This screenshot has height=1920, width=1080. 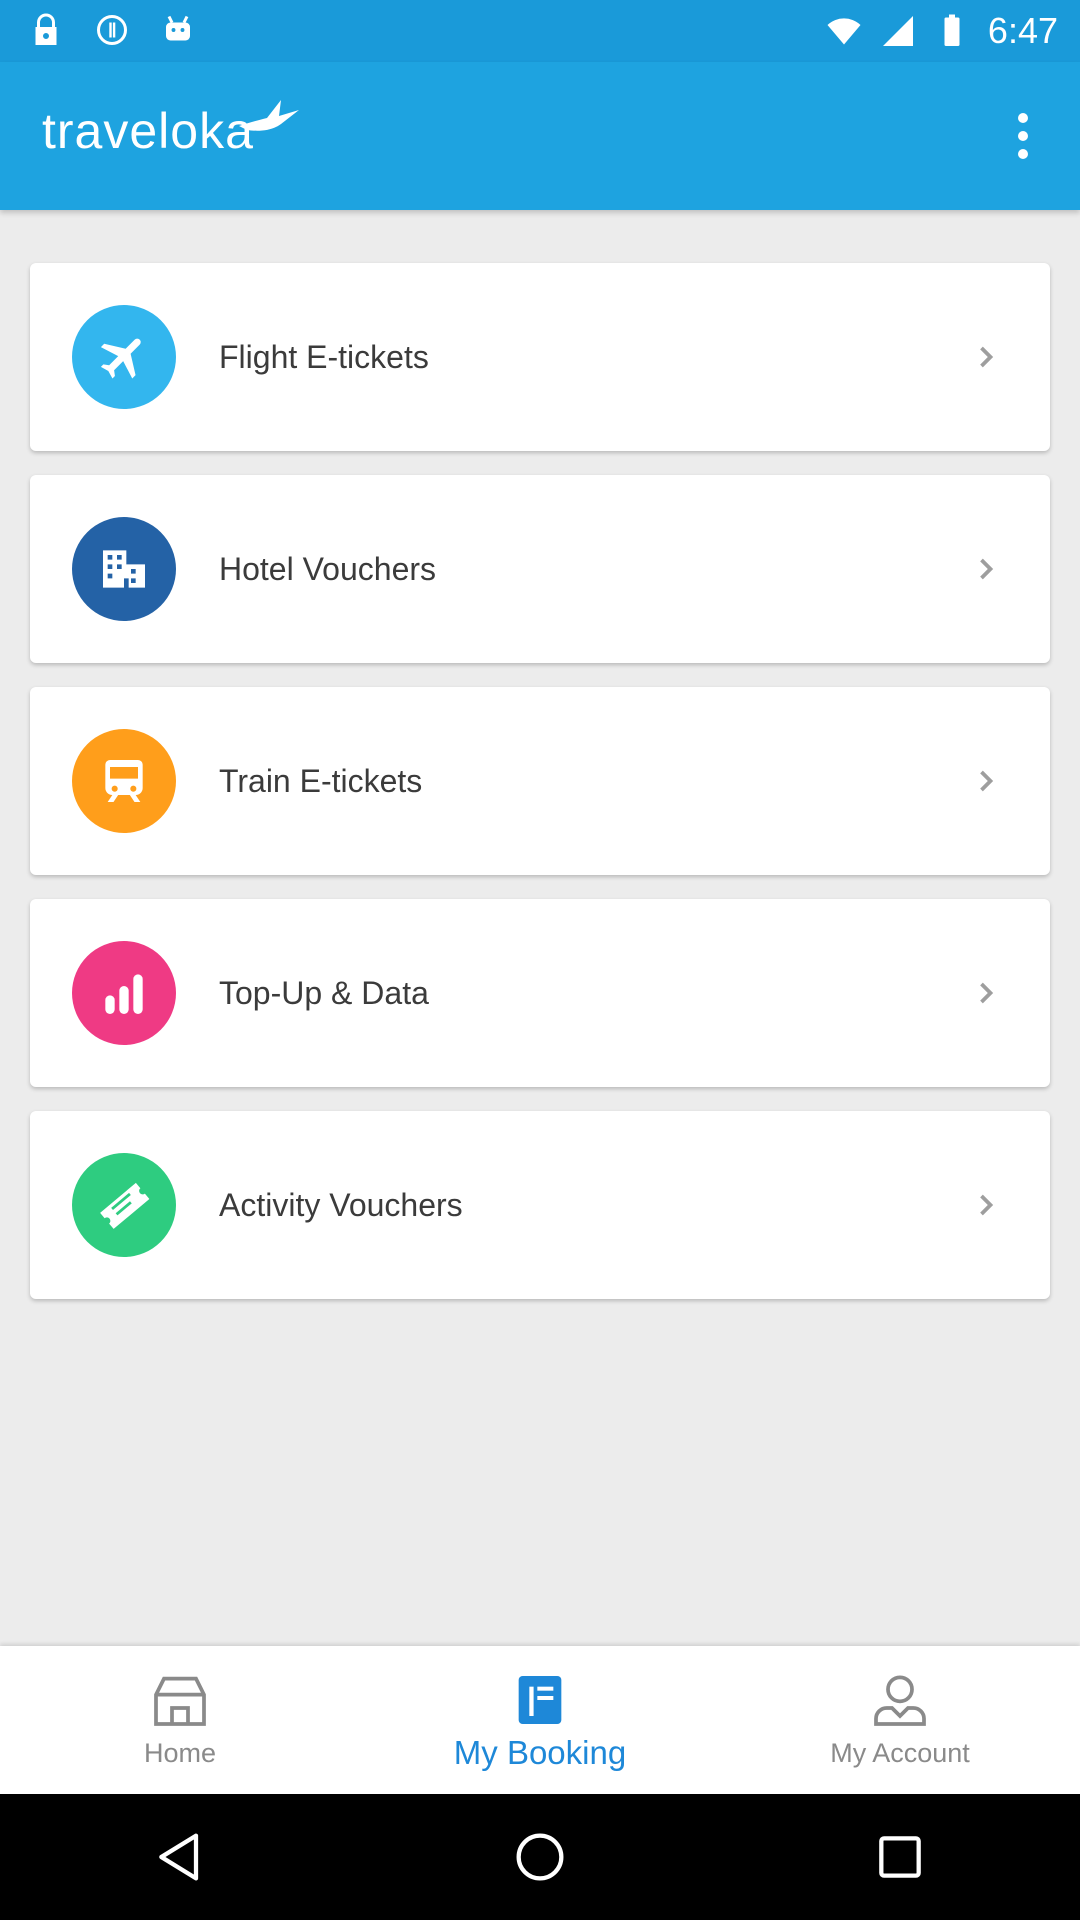 I want to click on nav-item-home: Home, so click(x=180, y=1720).